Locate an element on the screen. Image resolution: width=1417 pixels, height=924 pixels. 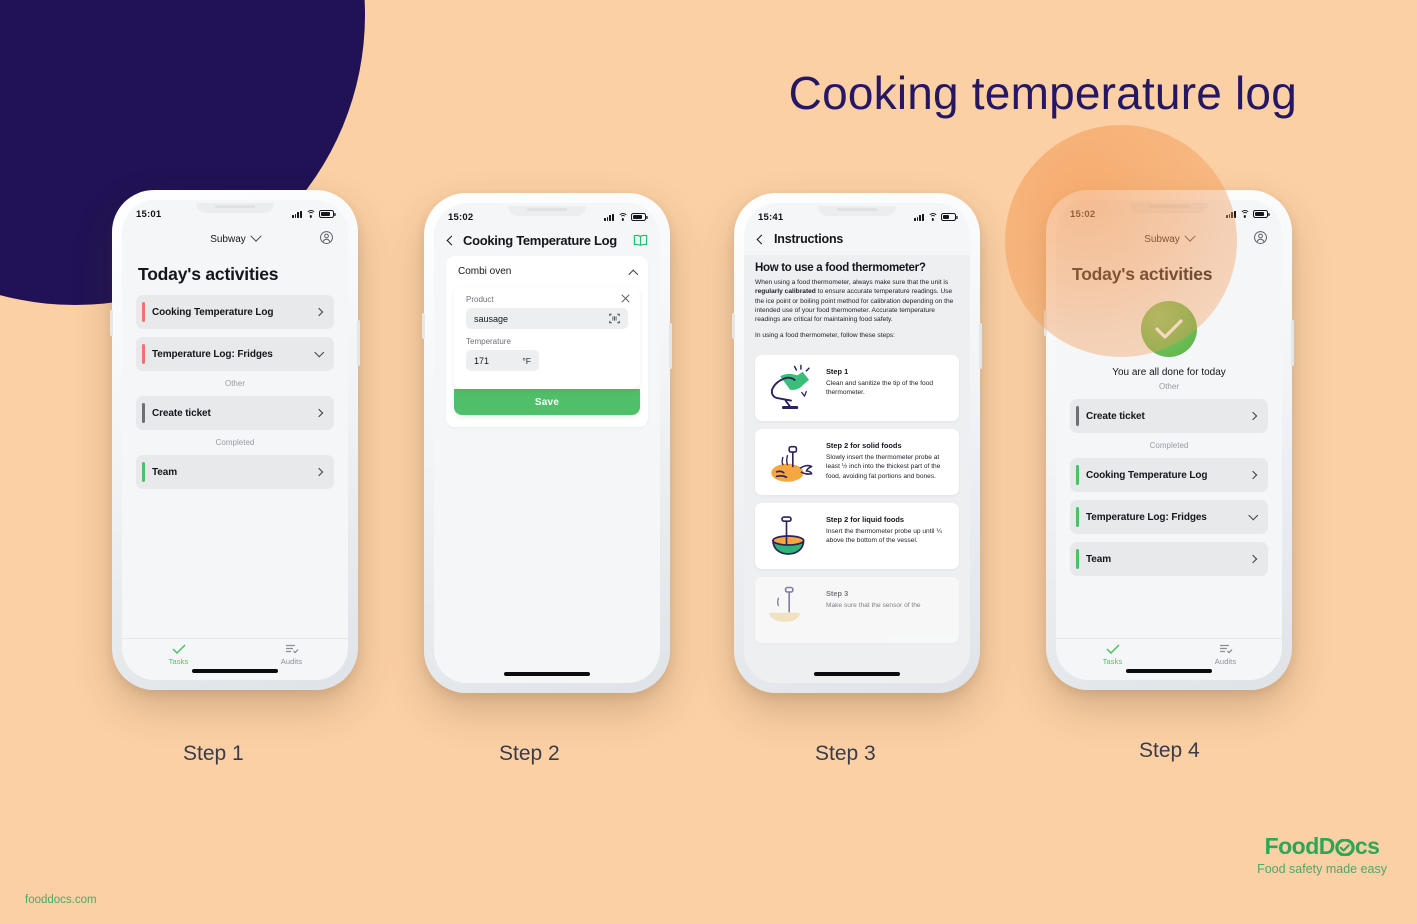
nav-title: Instructions is located at coordinates (809, 239).